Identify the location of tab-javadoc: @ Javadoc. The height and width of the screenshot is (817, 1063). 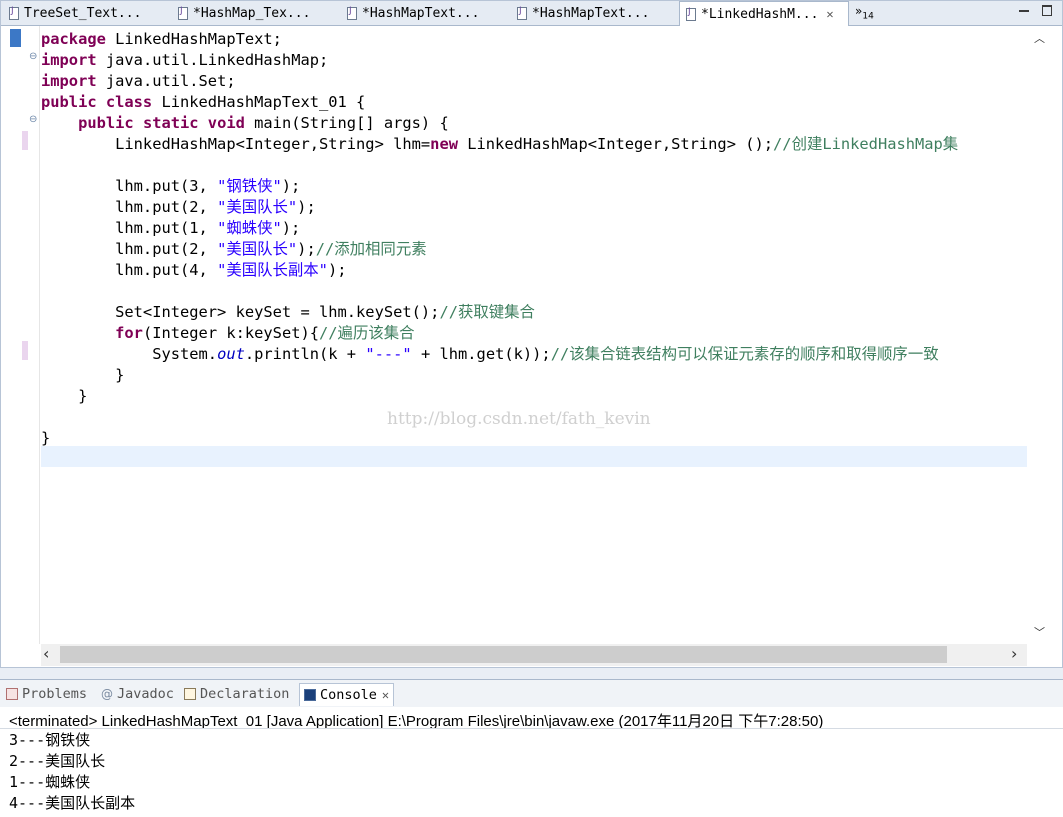
(137, 694).